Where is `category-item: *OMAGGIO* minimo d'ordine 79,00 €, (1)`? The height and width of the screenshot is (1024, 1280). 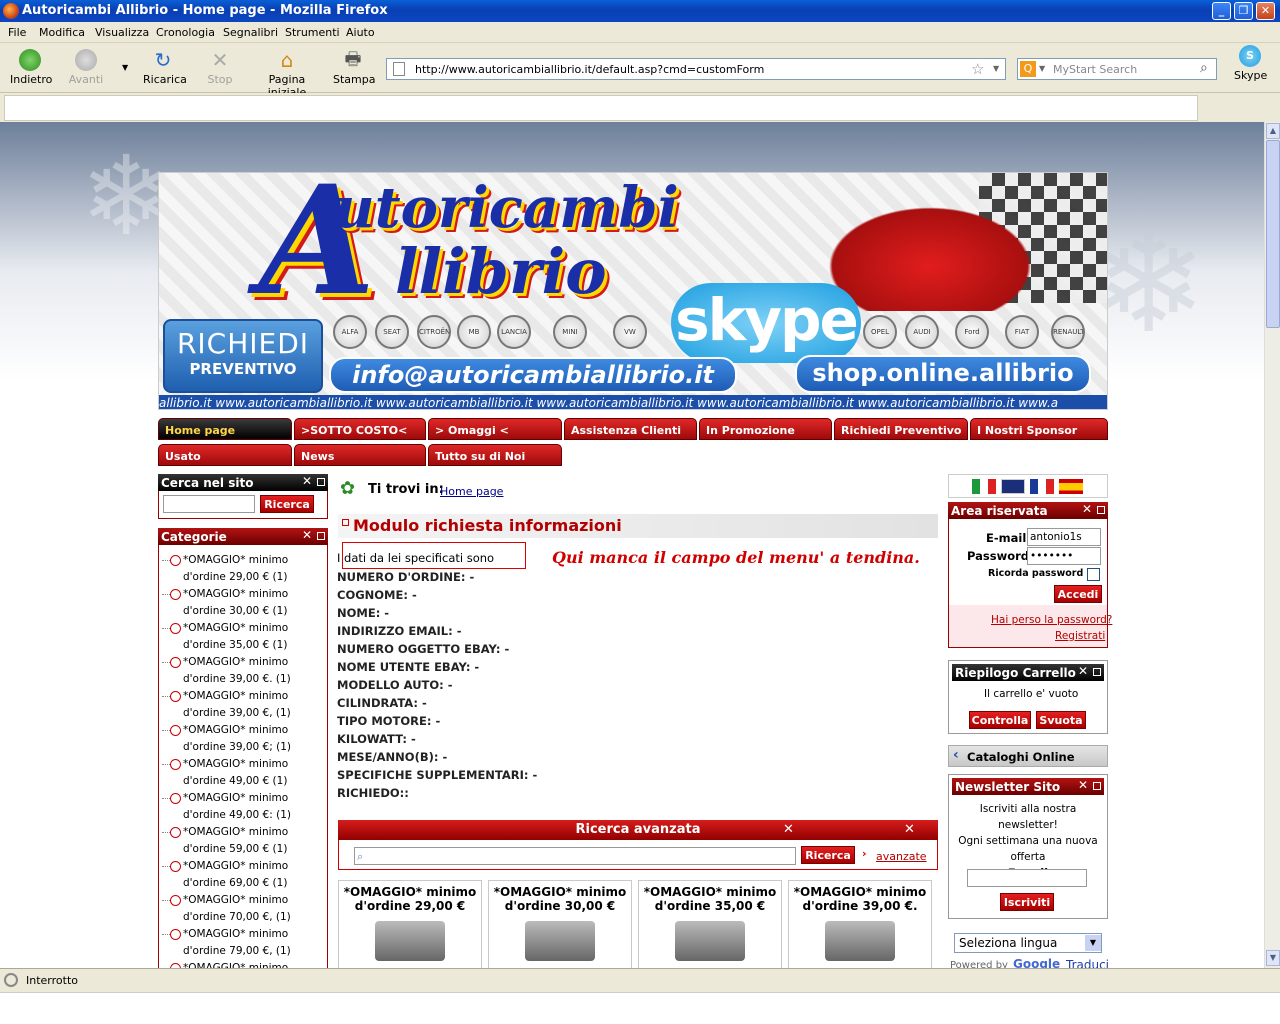 category-item: *OMAGGIO* minimo d'ordine 79,00 €, (1) is located at coordinates (243, 943).